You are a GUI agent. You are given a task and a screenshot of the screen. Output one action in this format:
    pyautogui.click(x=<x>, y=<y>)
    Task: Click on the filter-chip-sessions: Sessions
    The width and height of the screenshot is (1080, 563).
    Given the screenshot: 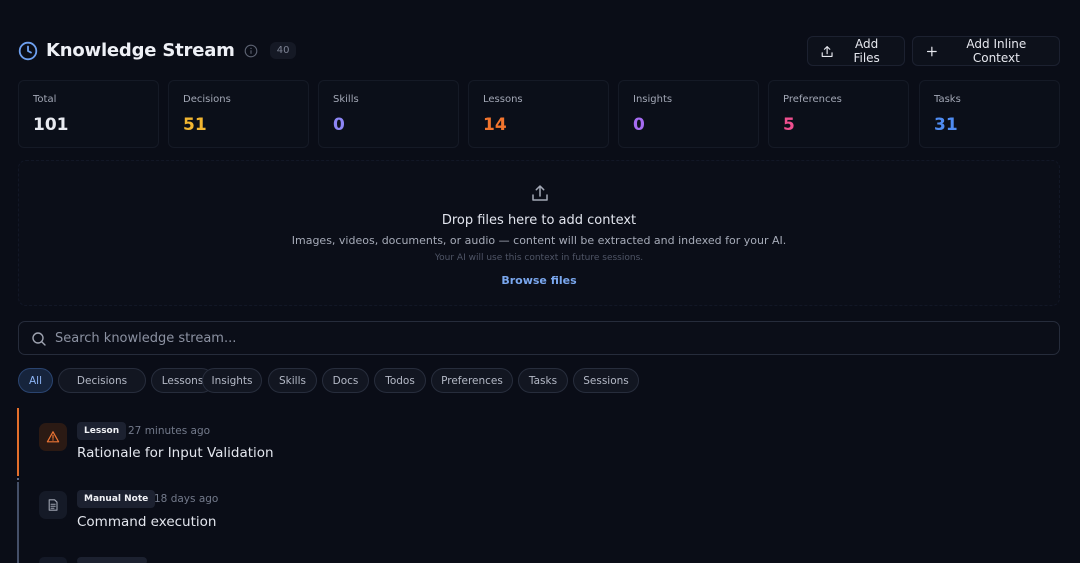 What is the action you would take?
    pyautogui.click(x=606, y=380)
    